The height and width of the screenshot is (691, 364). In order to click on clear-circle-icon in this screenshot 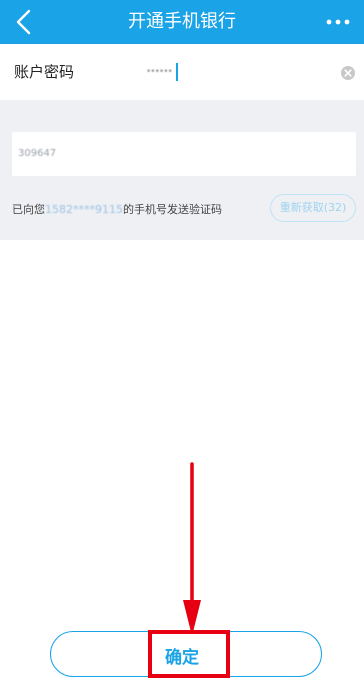, I will do `click(348, 73)`.